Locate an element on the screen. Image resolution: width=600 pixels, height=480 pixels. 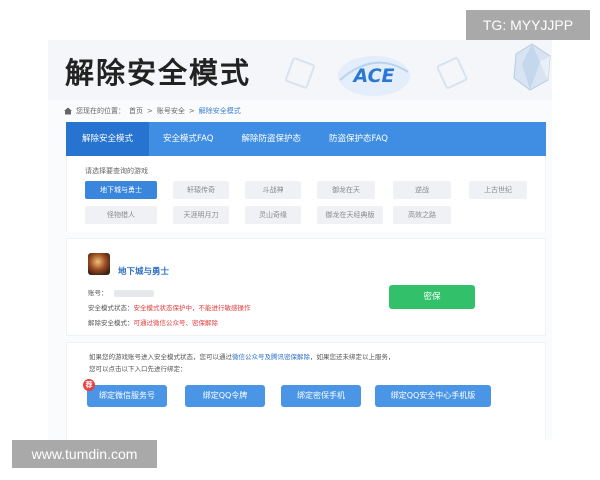
game-option: 高效之路 is located at coordinates (422, 215).